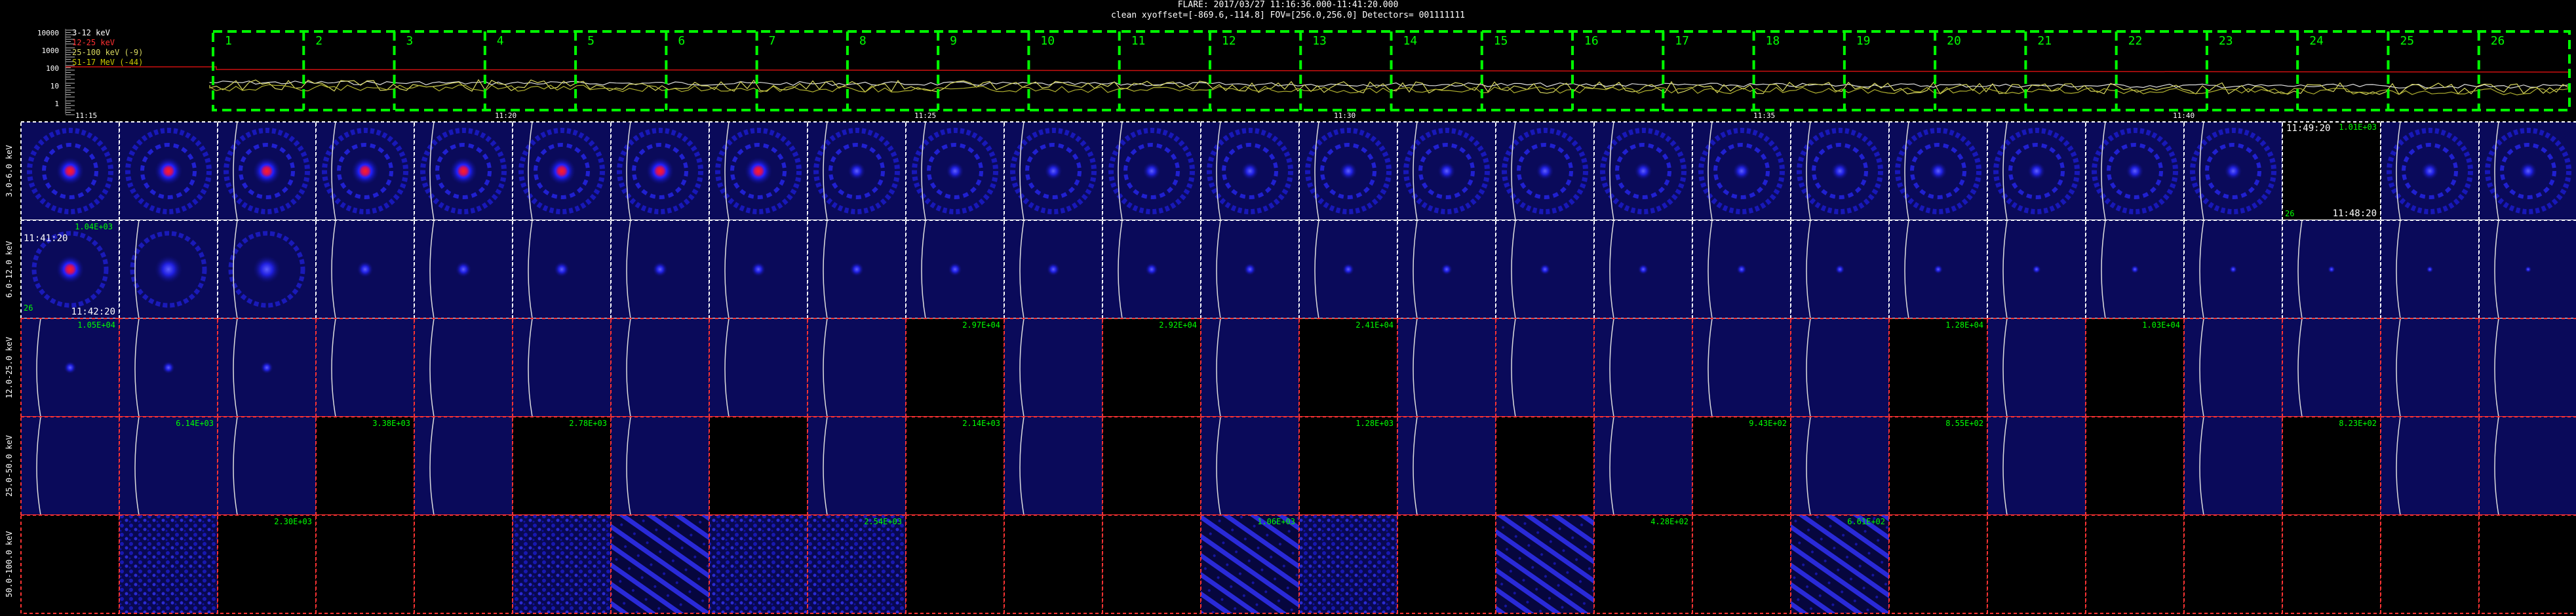 The height and width of the screenshot is (616, 2576). I want to click on image-cell: 6.61E+02, so click(1840, 564).